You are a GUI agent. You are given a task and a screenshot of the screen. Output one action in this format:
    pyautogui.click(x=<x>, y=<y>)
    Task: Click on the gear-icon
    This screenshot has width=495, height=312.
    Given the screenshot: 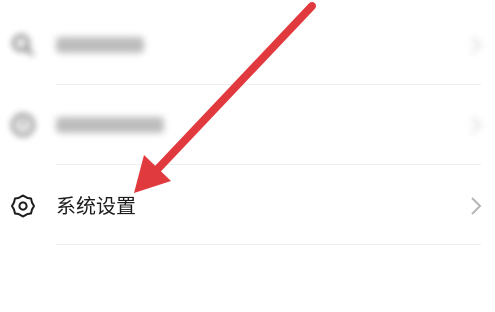 What is the action you would take?
    pyautogui.click(x=23, y=206)
    